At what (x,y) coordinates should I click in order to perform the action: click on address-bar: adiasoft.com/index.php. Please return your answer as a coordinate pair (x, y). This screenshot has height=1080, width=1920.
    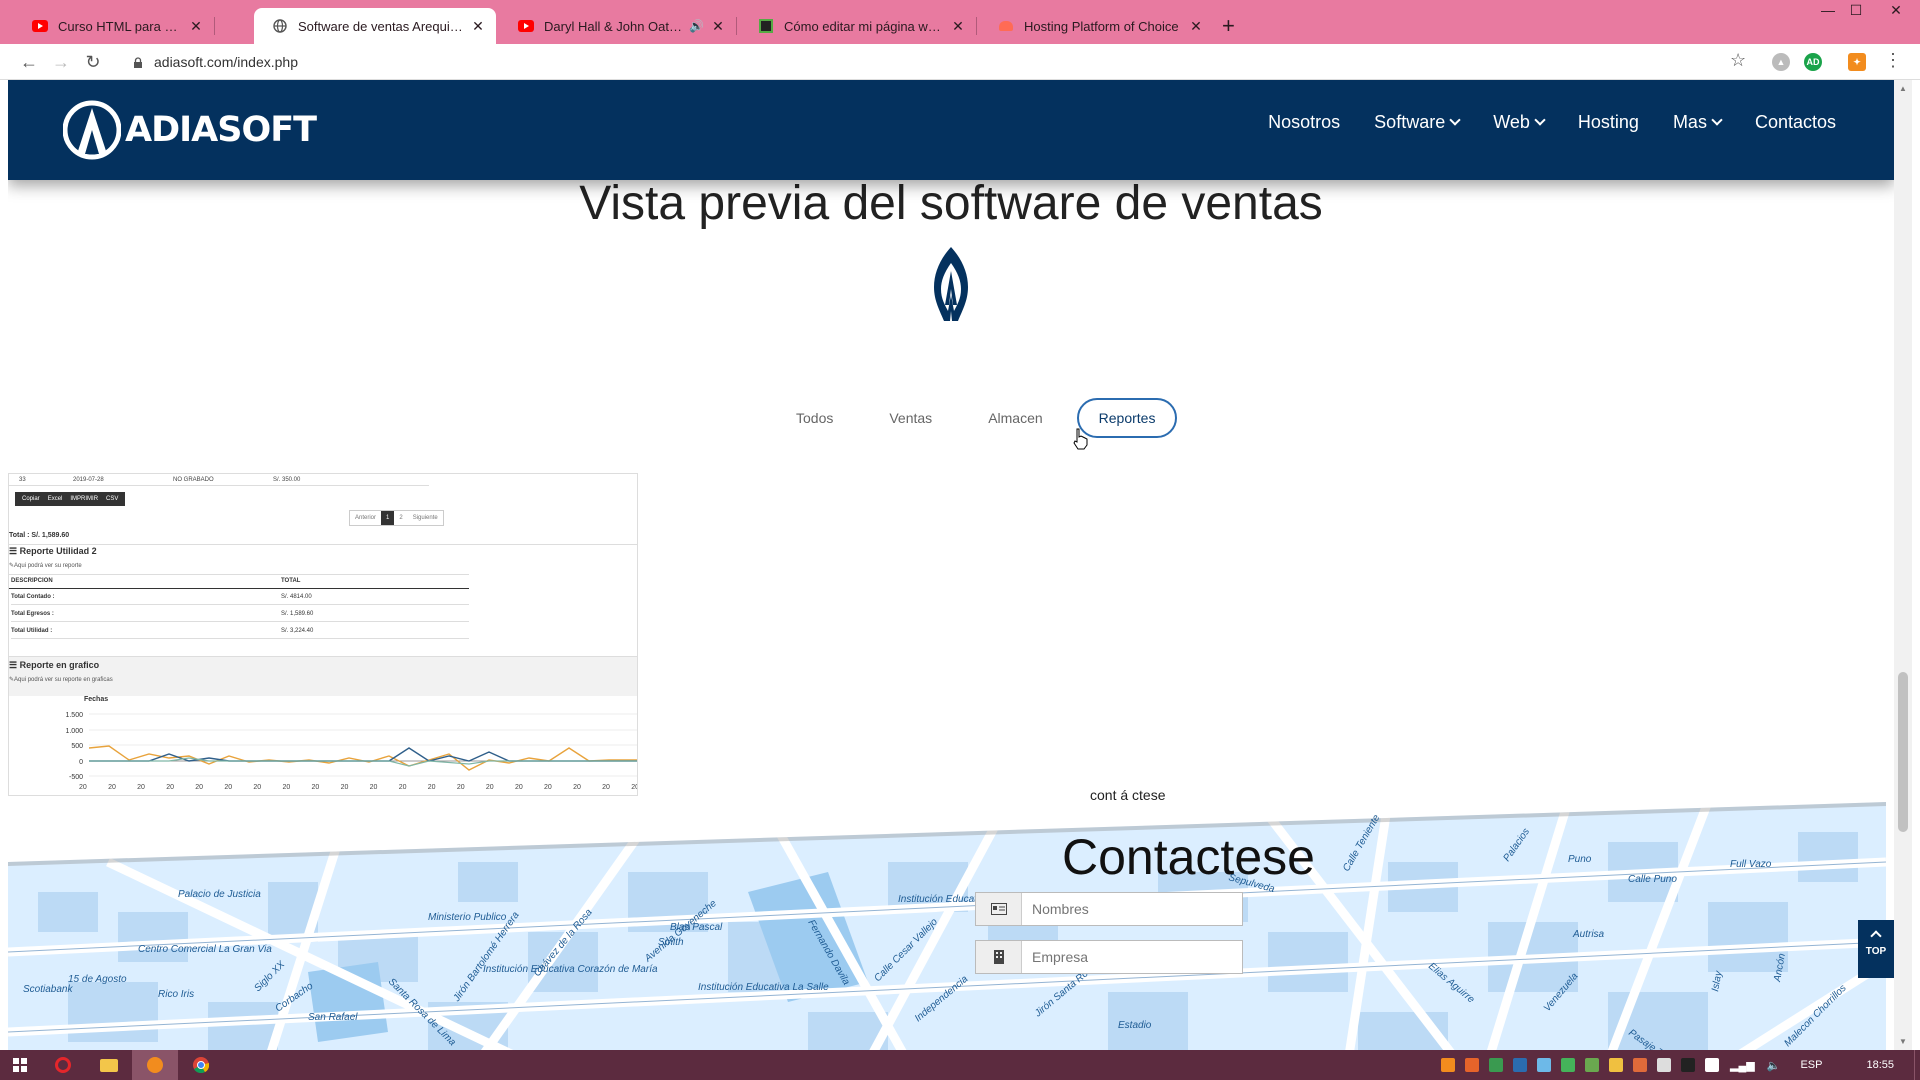
    Looking at the image, I should click on (942, 62).